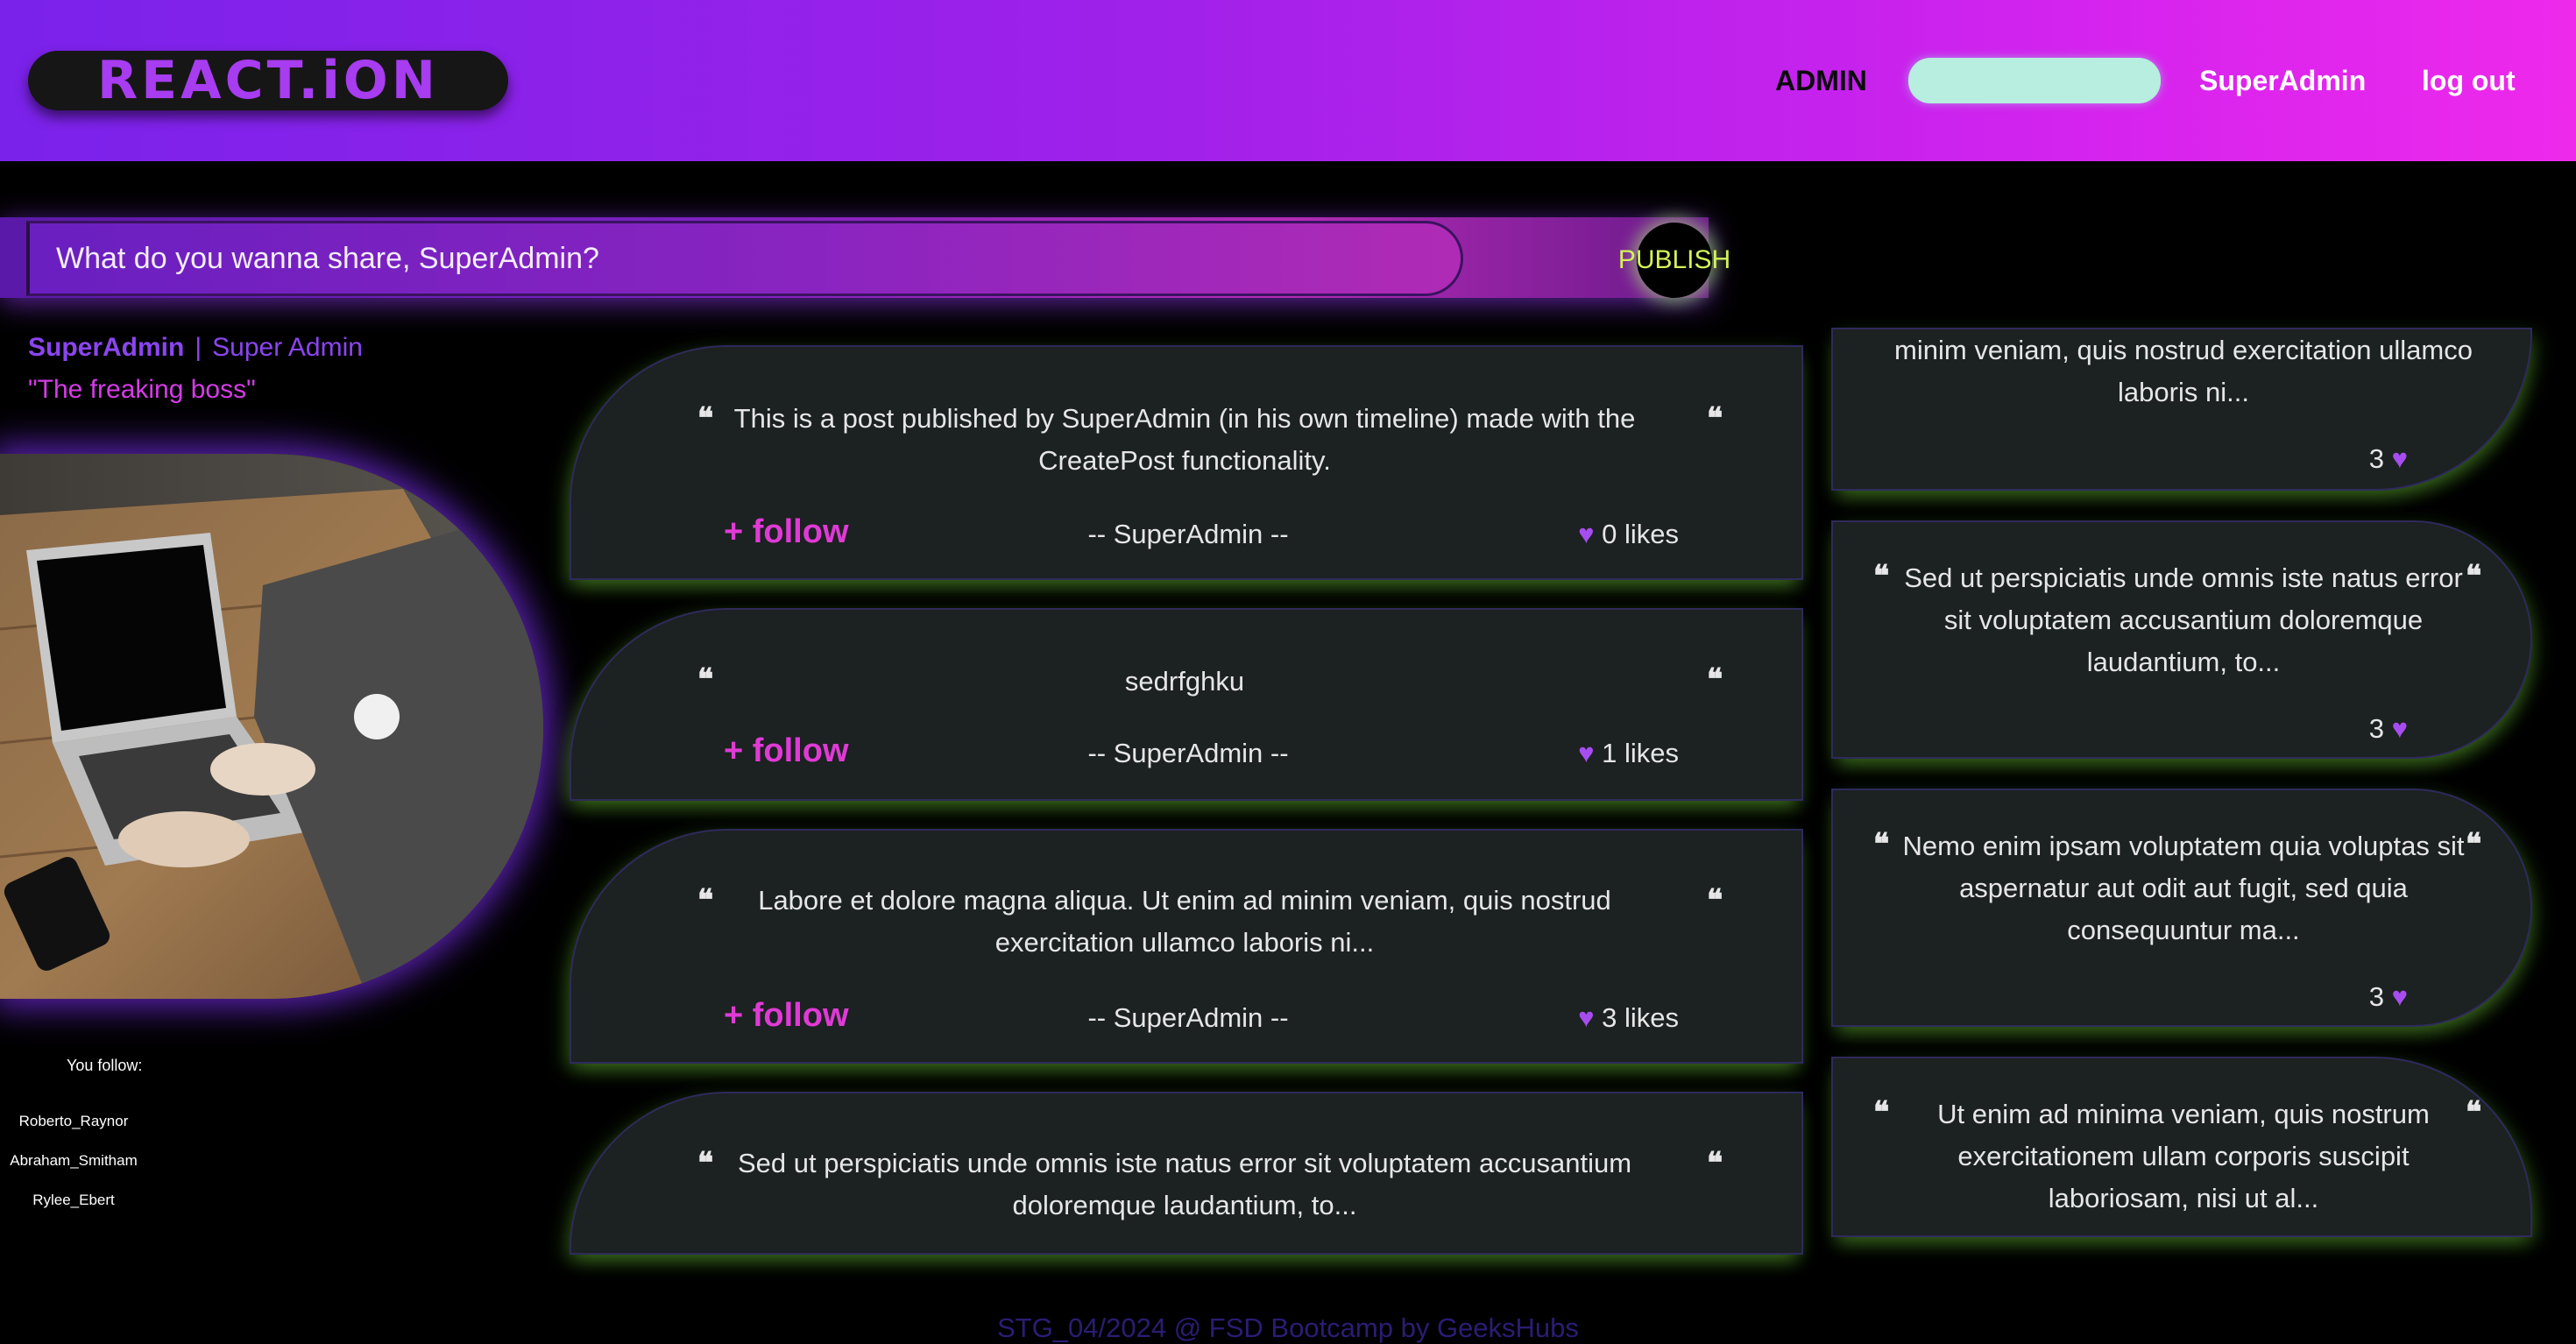  I want to click on like-counter: ♥ 1 likes, so click(1628, 753).